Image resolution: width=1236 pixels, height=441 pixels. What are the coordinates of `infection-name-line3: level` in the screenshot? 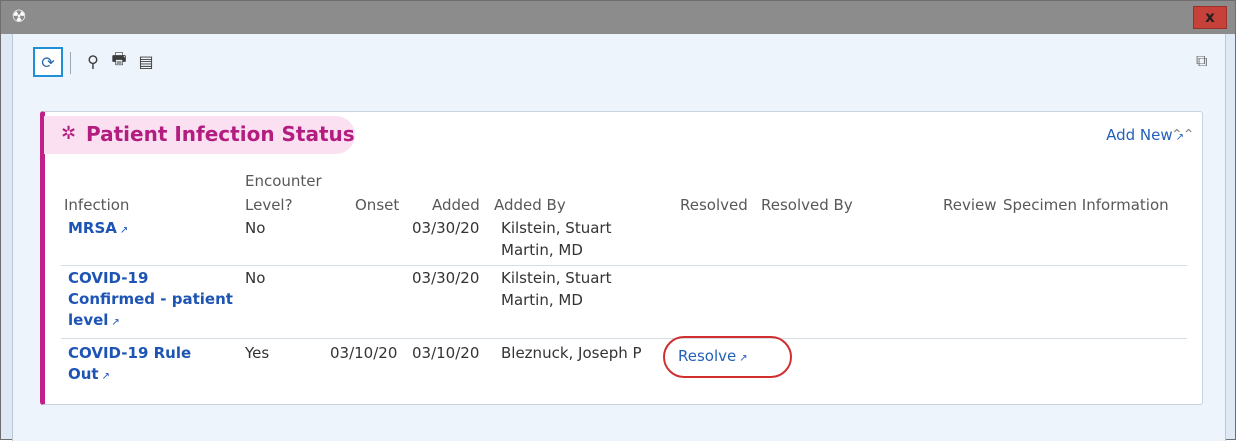 It's located at (88, 320).